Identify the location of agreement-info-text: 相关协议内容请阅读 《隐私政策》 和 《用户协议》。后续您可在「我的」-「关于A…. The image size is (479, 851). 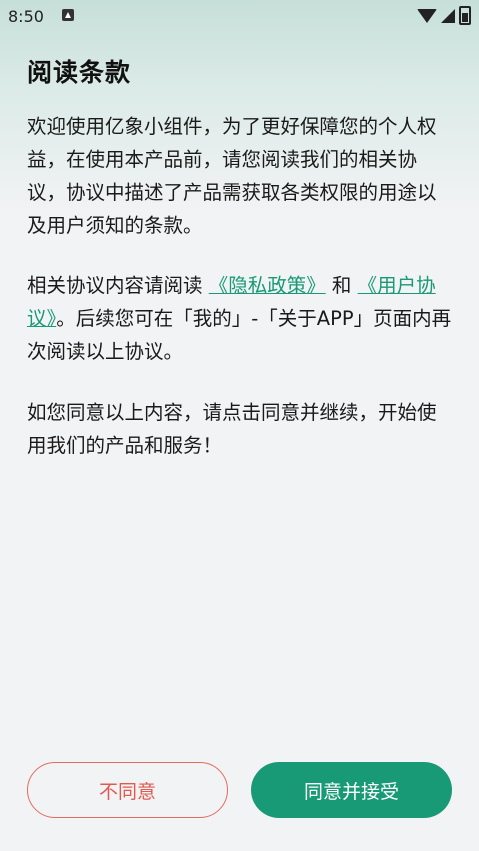
(241, 318).